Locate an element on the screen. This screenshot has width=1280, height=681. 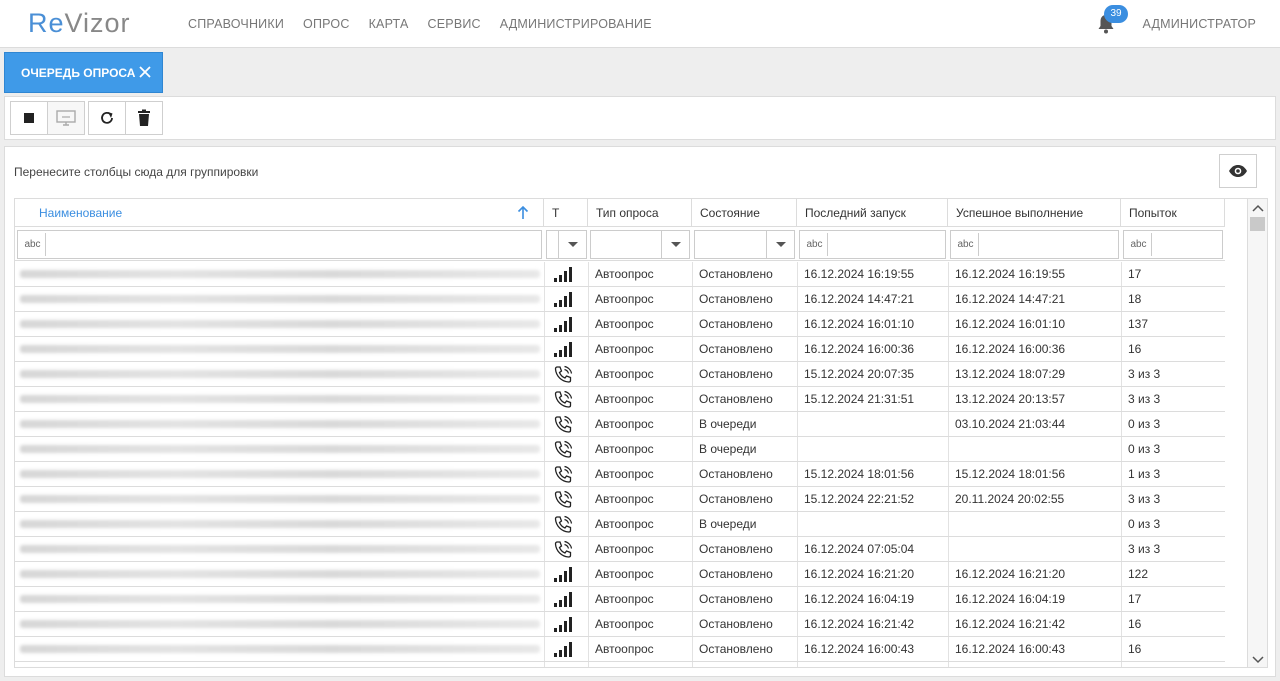
nav-polling: ОПРОС is located at coordinates (326, 24).